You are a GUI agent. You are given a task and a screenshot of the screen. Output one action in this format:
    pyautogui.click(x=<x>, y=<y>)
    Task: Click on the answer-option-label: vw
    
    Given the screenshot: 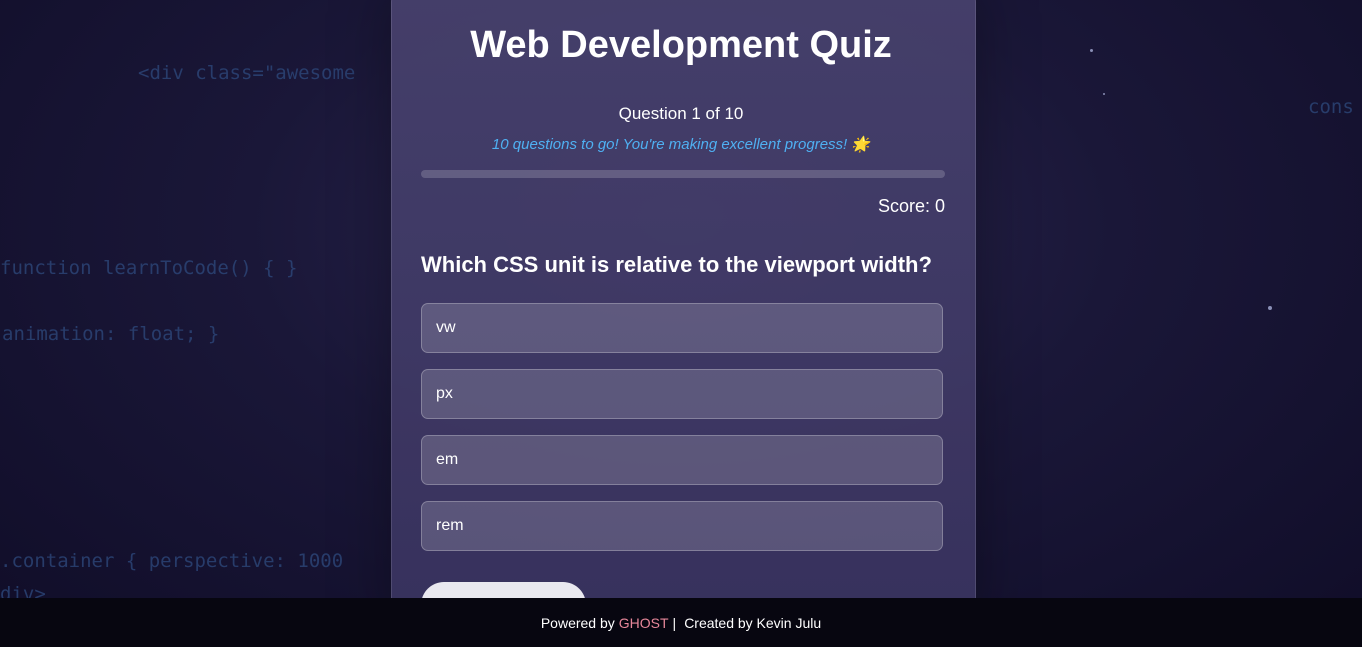 What is the action you would take?
    pyautogui.click(x=446, y=327)
    